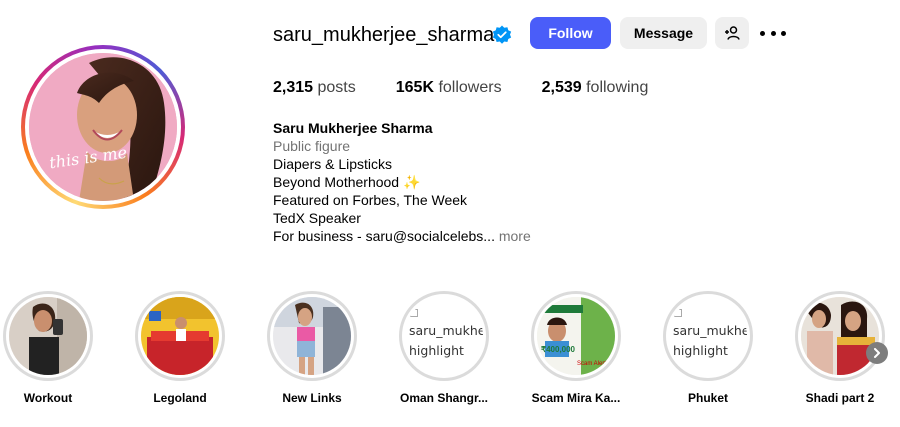  What do you see at coordinates (333, 164) in the screenshot?
I see `bio-line: Diapers & Lipsticks` at bounding box center [333, 164].